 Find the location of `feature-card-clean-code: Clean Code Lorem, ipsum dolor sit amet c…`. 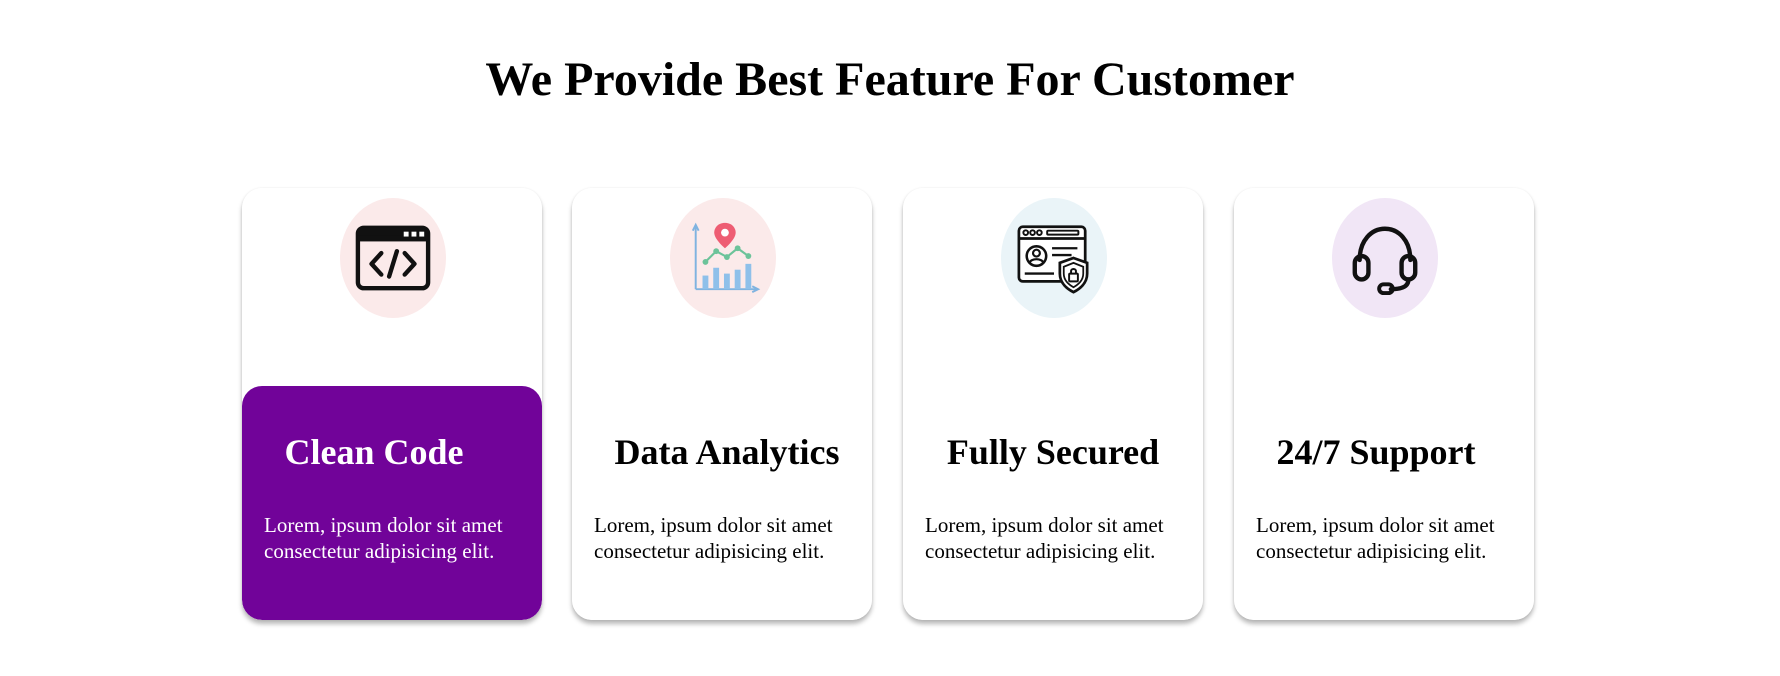

feature-card-clean-code: Clean Code Lorem, ipsum dolor sit amet c… is located at coordinates (392, 404).